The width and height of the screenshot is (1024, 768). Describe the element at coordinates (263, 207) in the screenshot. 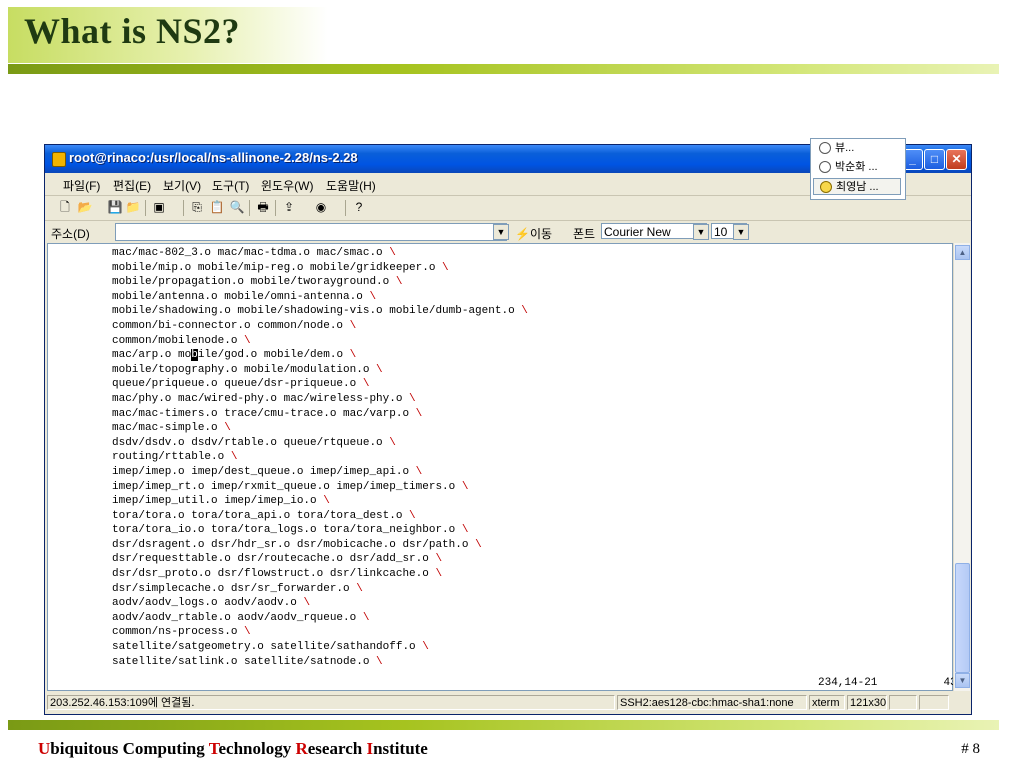

I see `print-icon: 🖶` at that location.